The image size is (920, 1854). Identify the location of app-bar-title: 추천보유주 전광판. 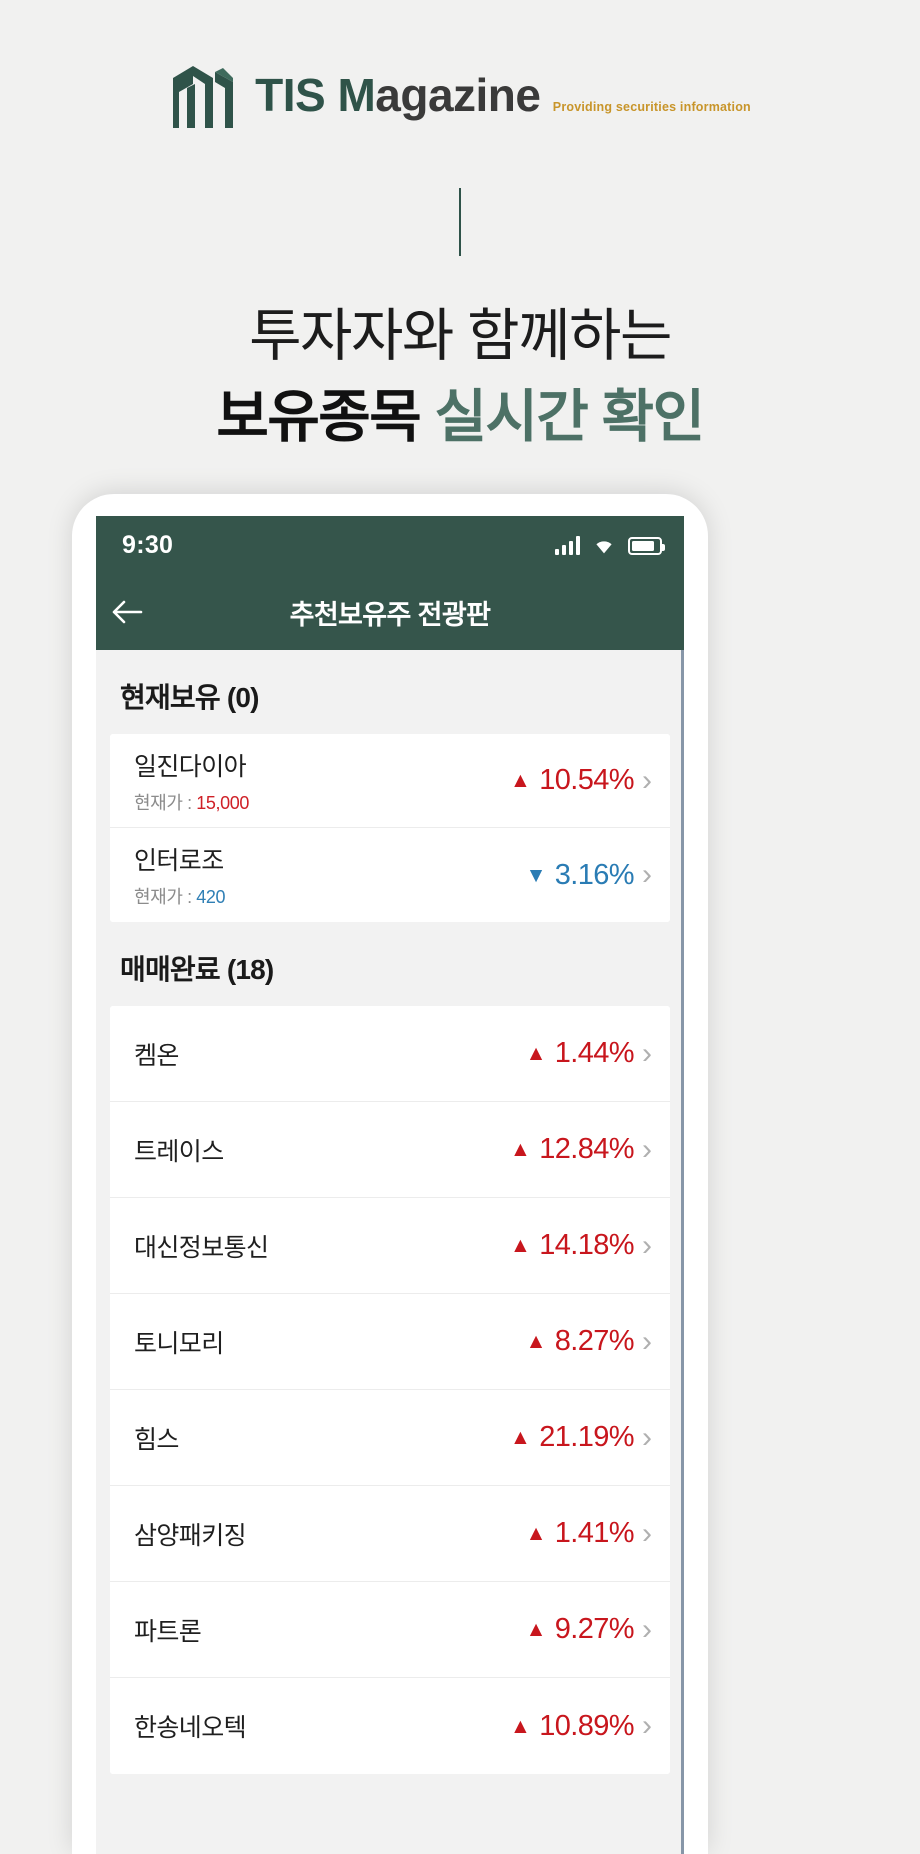
(390, 614).